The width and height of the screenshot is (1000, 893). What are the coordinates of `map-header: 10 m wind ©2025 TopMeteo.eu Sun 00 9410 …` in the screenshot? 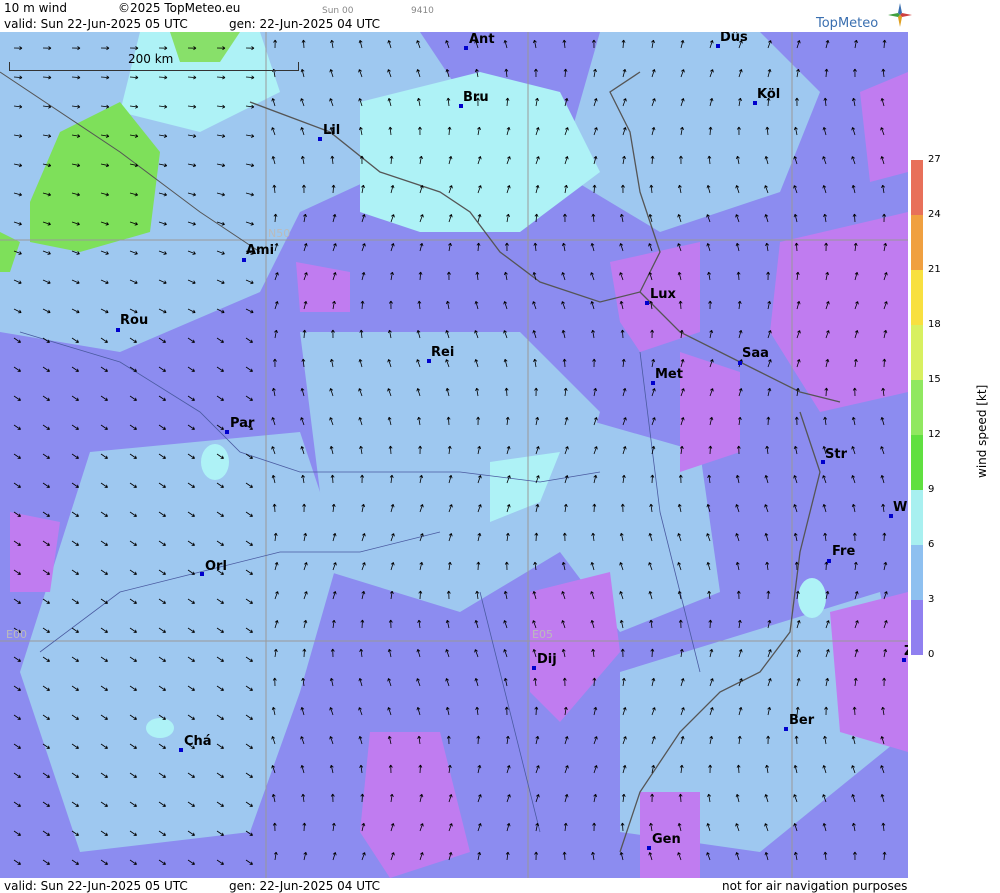 It's located at (500, 16).